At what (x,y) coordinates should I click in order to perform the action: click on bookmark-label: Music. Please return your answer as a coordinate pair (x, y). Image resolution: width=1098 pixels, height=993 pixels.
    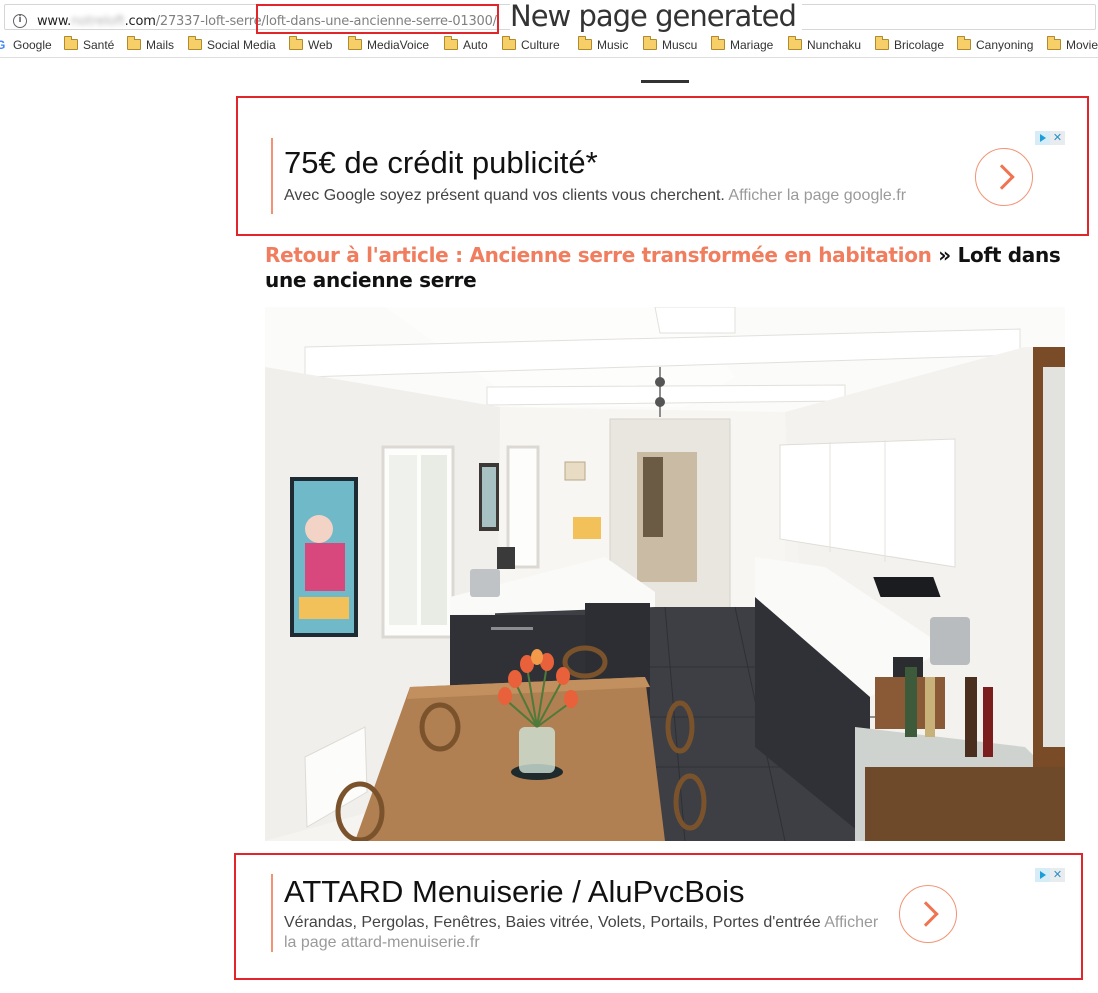
    Looking at the image, I should click on (613, 45).